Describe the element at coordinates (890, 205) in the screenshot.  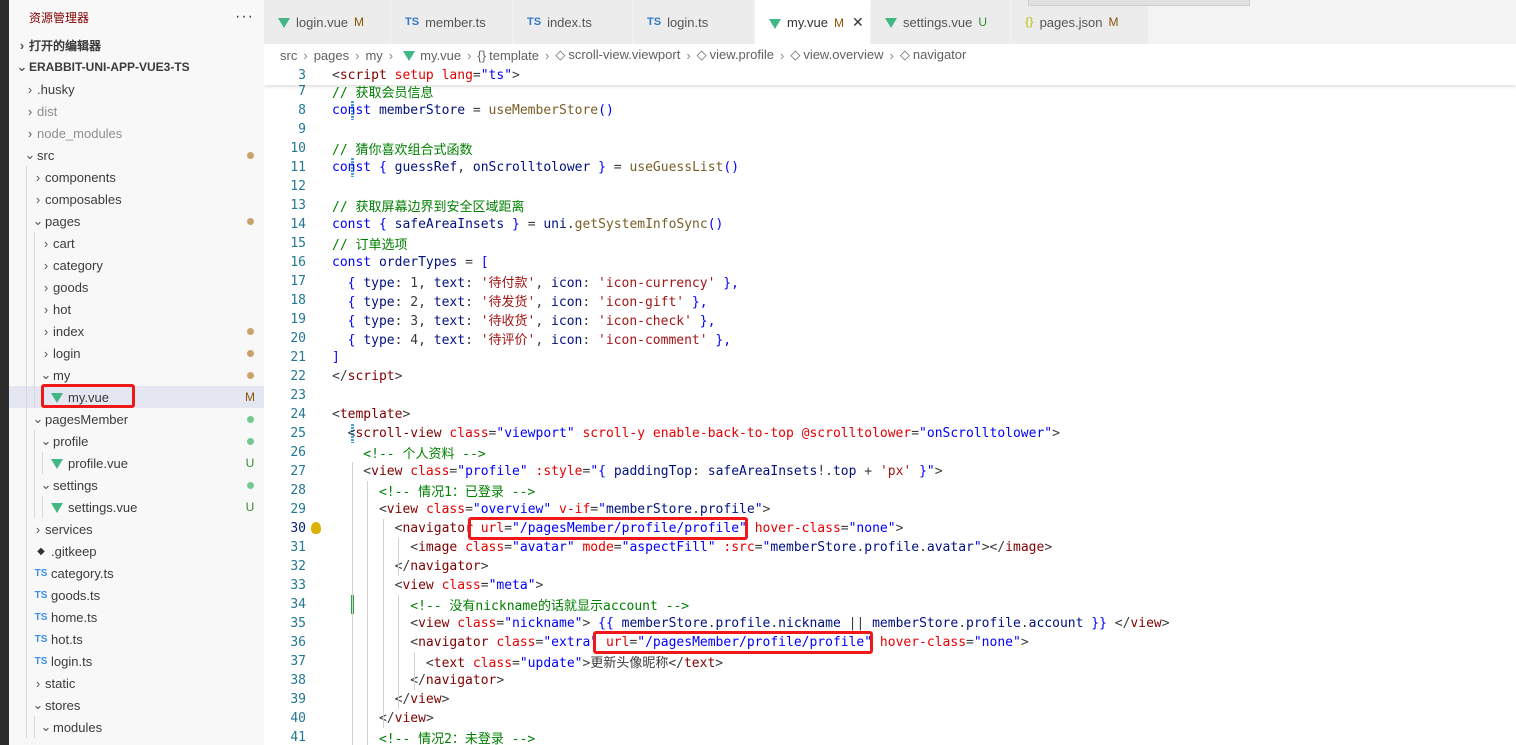
I see `code-line: 13 // 获取屏幕边界到安全区域距离` at that location.